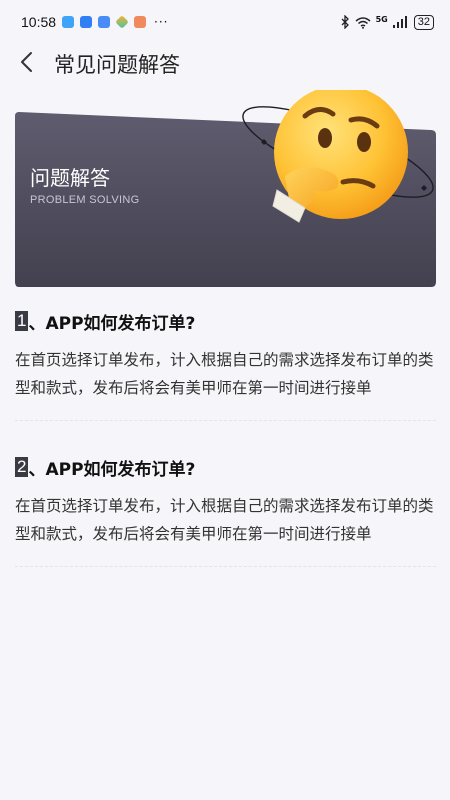 Image resolution: width=450 pixels, height=800 pixels. I want to click on wifi-icon, so click(363, 22).